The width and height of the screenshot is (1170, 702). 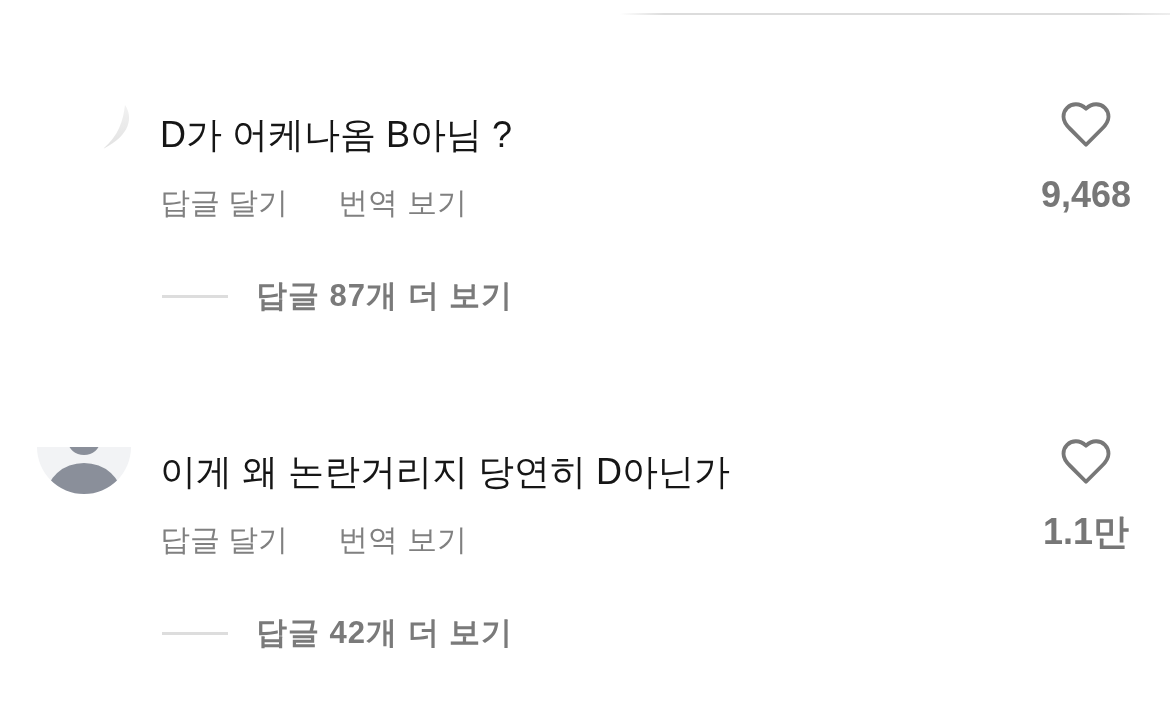 I want to click on comment-text: 이게 왜 논란거리지 당연히 D아닌가, so click(x=445, y=472).